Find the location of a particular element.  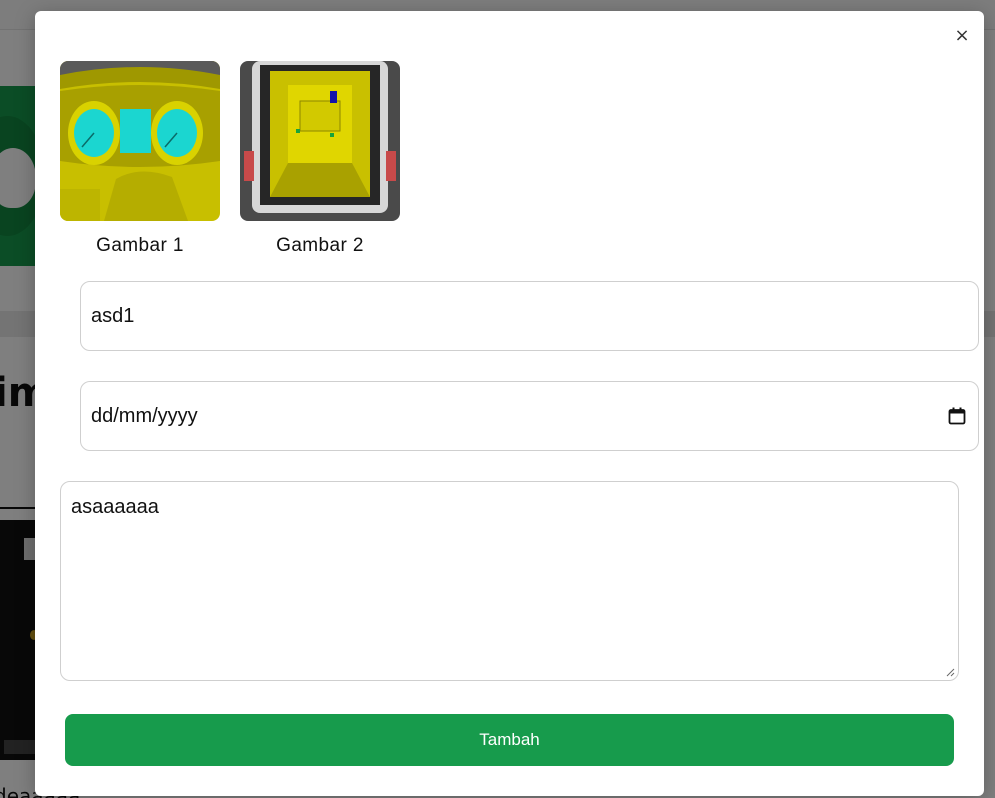

date-placeholder: dd/mm/yyyy is located at coordinates (144, 416).